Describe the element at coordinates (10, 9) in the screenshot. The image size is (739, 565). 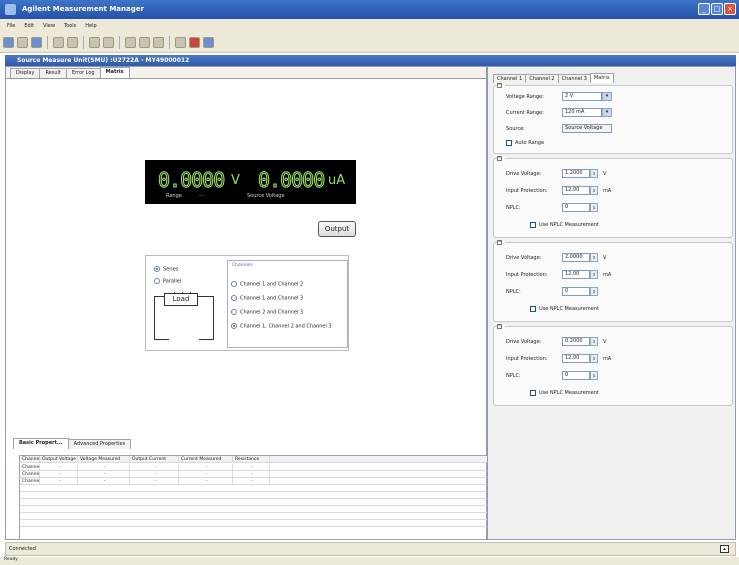
I see `app-icon` at that location.